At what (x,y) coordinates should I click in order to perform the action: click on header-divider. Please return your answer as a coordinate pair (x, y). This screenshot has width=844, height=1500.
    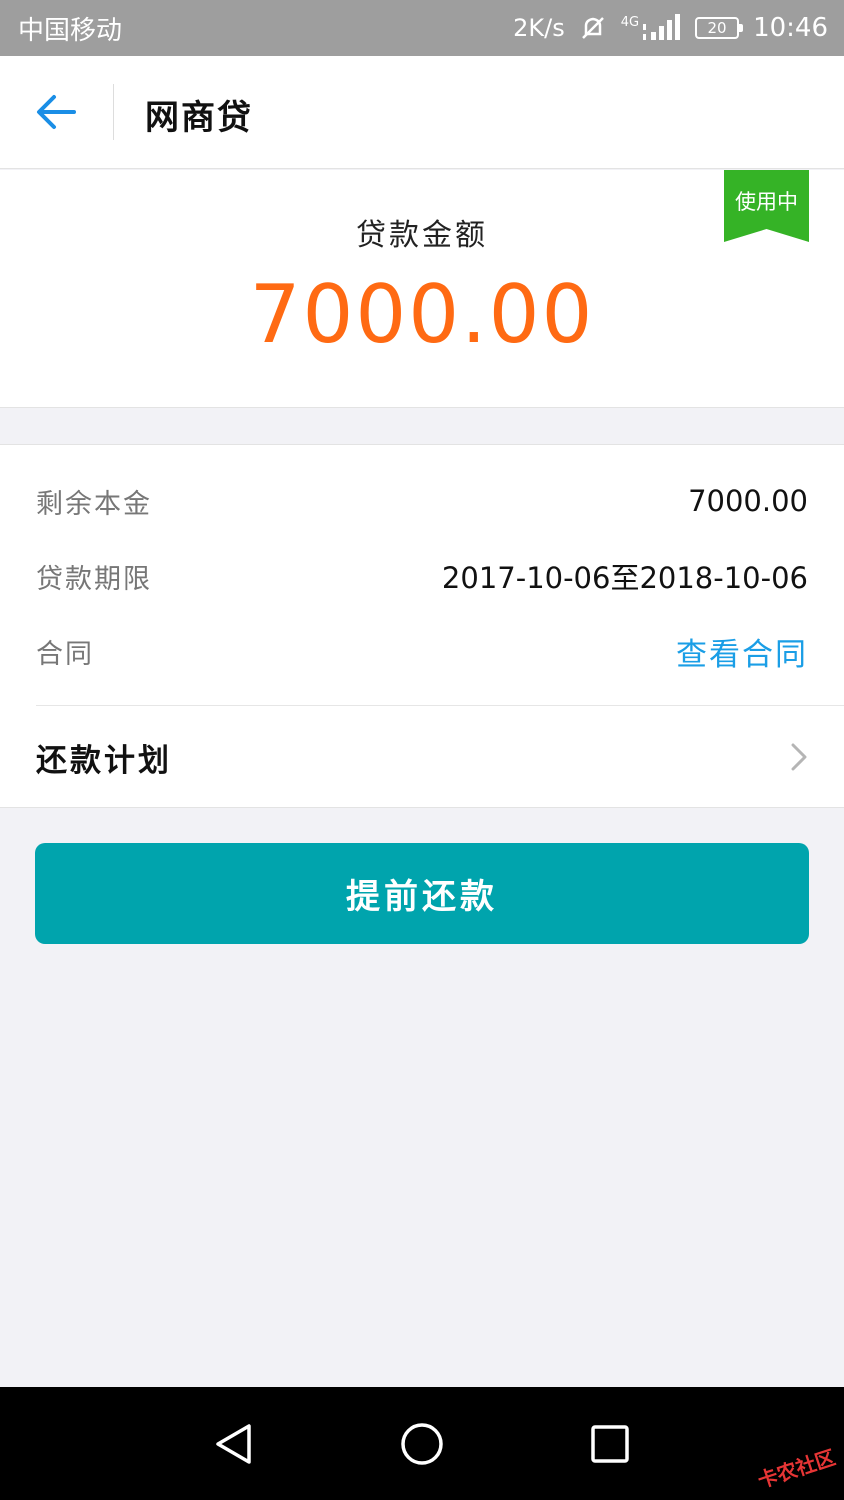
    Looking at the image, I should click on (113, 112).